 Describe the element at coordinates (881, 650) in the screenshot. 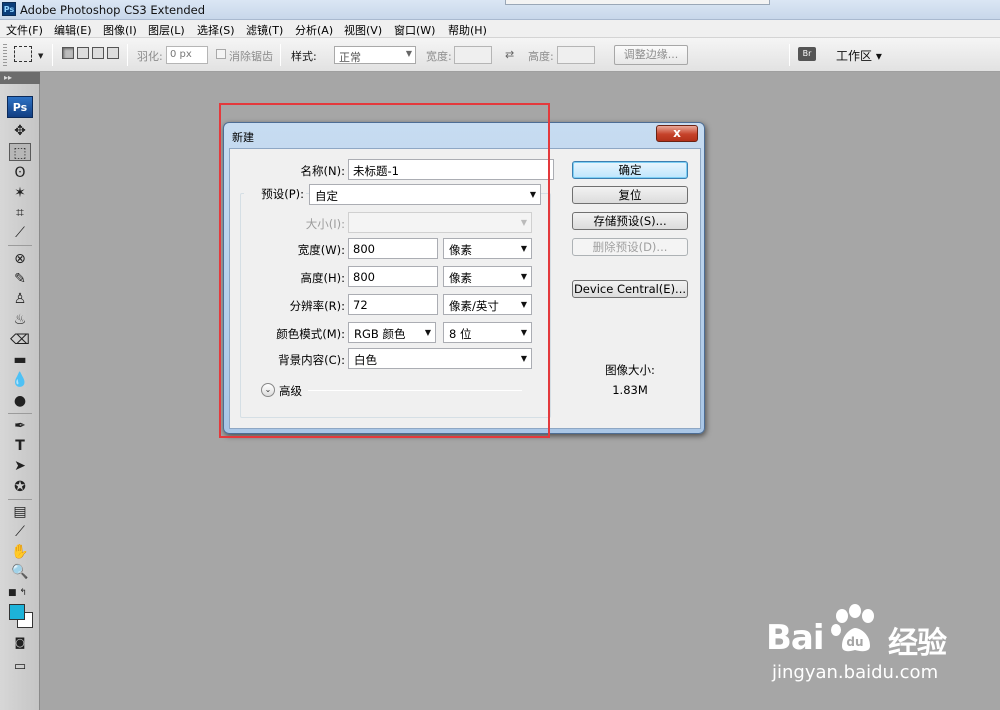

I see `baidu-jingyan-watermark: Bai du 经验 jingyan.baidu.com` at that location.